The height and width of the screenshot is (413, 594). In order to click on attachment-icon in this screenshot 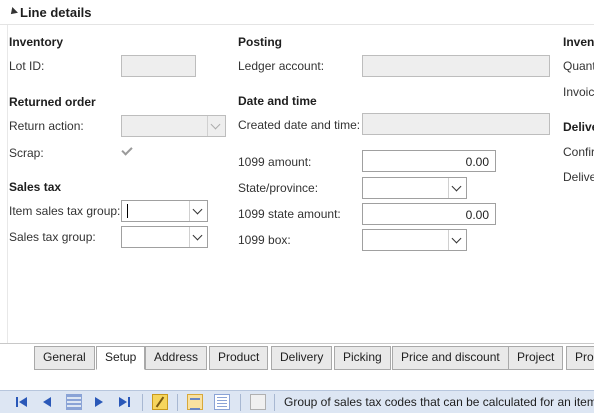, I will do `click(258, 402)`.